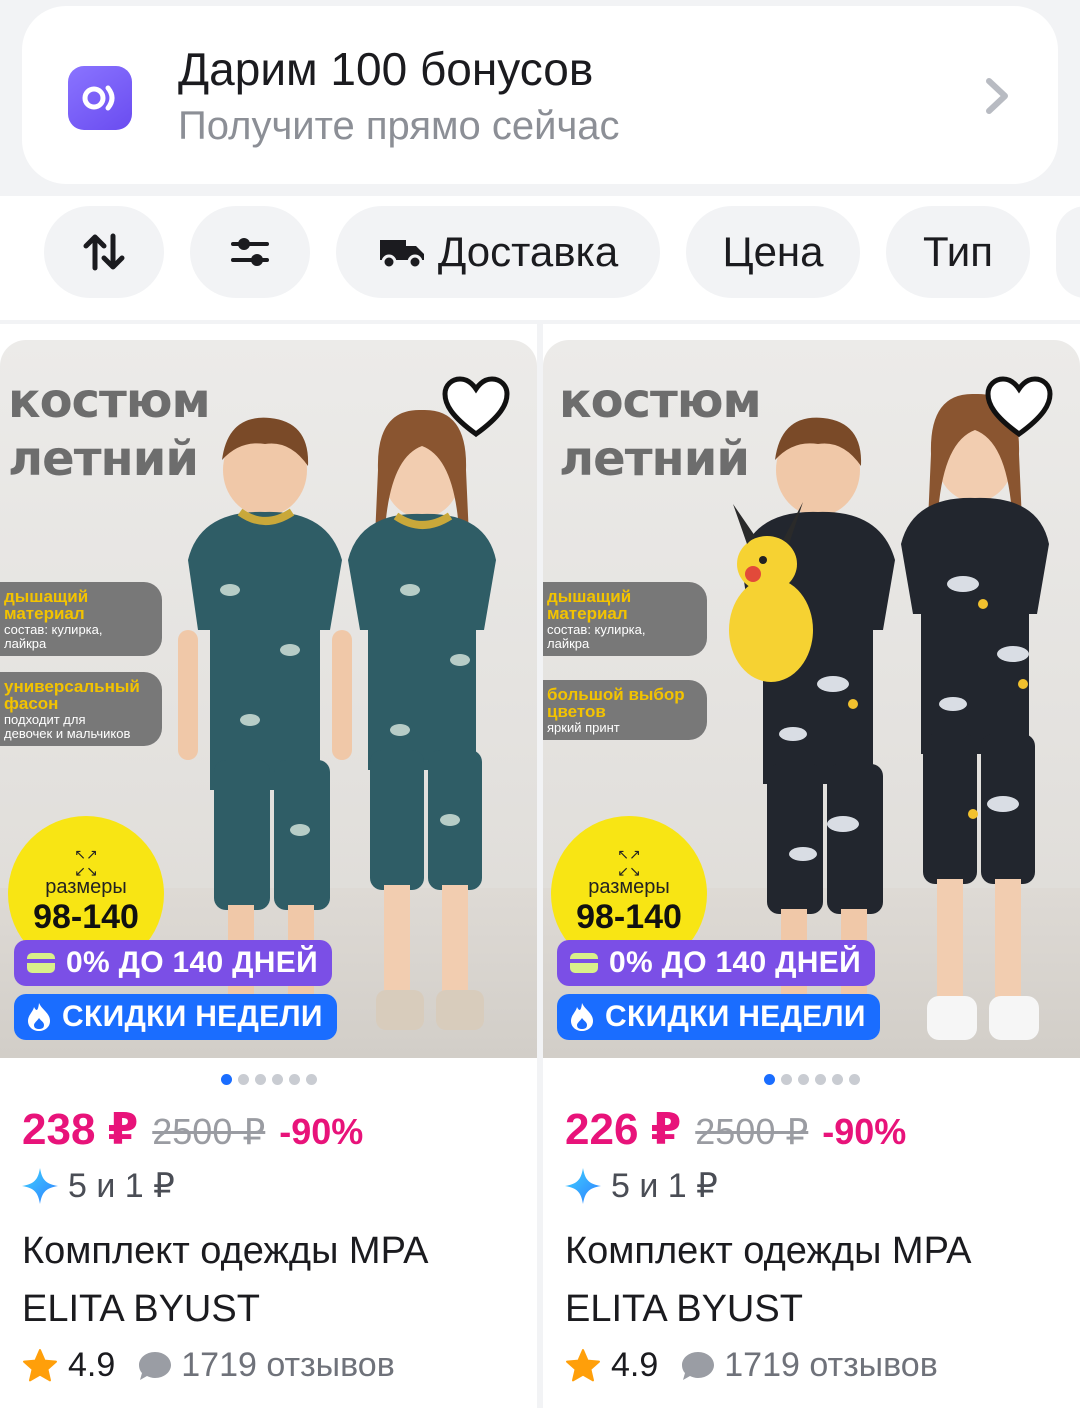 Image resolution: width=1080 pixels, height=1408 pixels. I want to click on price-filter-chip: Цена, so click(773, 252).